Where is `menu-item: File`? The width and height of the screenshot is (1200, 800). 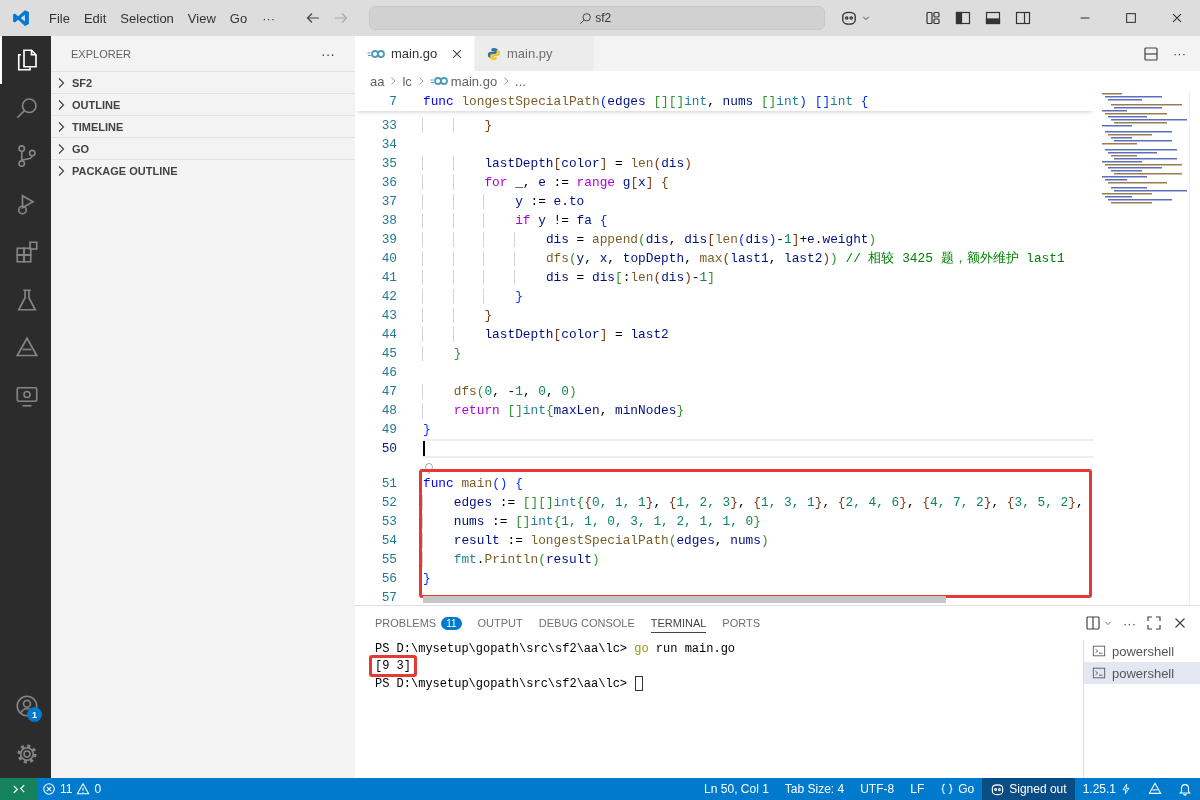 menu-item: File is located at coordinates (59, 18).